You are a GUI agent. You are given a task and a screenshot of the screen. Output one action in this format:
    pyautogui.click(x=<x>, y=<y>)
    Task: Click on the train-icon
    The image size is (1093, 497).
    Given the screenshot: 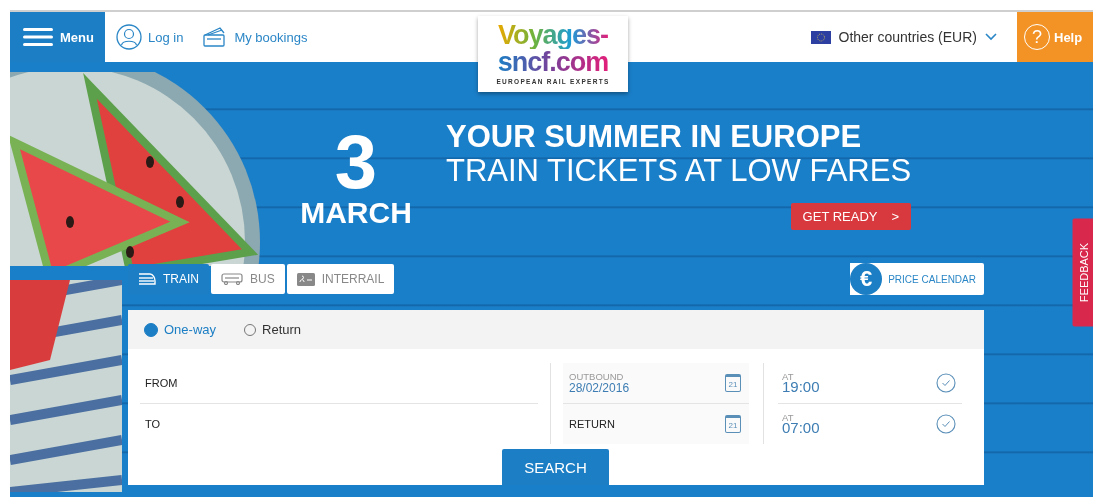 What is the action you would take?
    pyautogui.click(x=147, y=279)
    